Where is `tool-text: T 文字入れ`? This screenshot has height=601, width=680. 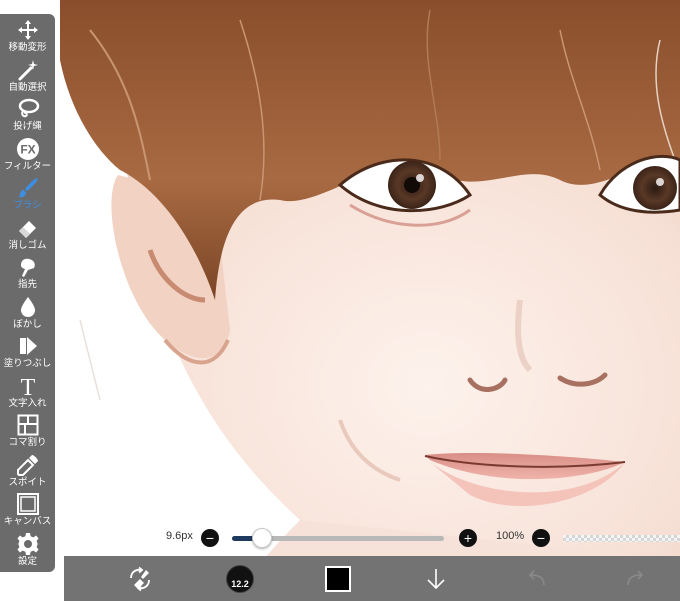
tool-text: T 文字入れ is located at coordinates (27, 392).